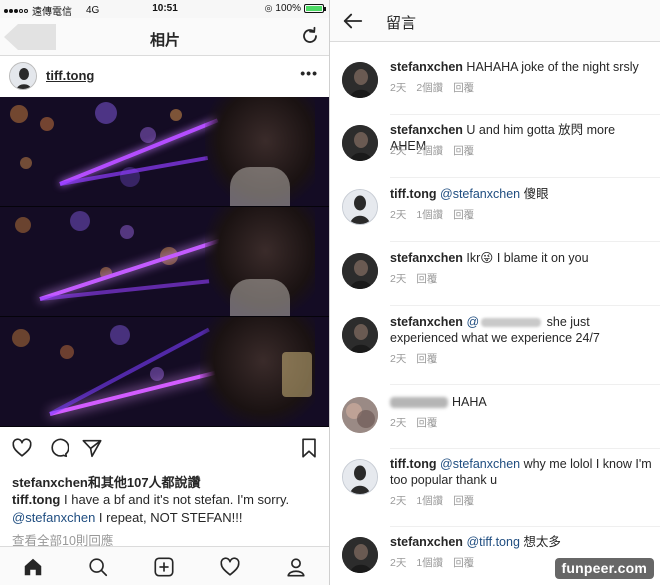 The width and height of the screenshot is (660, 585). I want to click on comment-meta: 2天 2個讚 回覆, so click(437, 150).